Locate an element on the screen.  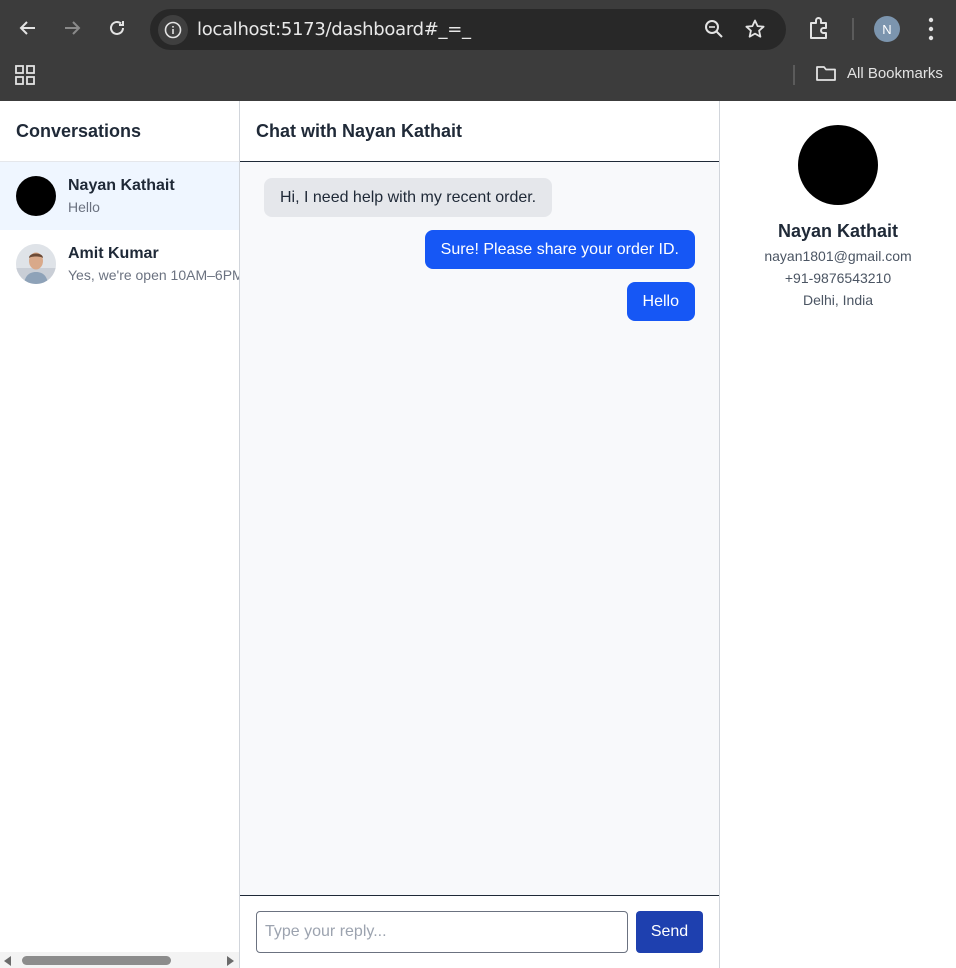
reload-button is located at coordinates (117, 28).